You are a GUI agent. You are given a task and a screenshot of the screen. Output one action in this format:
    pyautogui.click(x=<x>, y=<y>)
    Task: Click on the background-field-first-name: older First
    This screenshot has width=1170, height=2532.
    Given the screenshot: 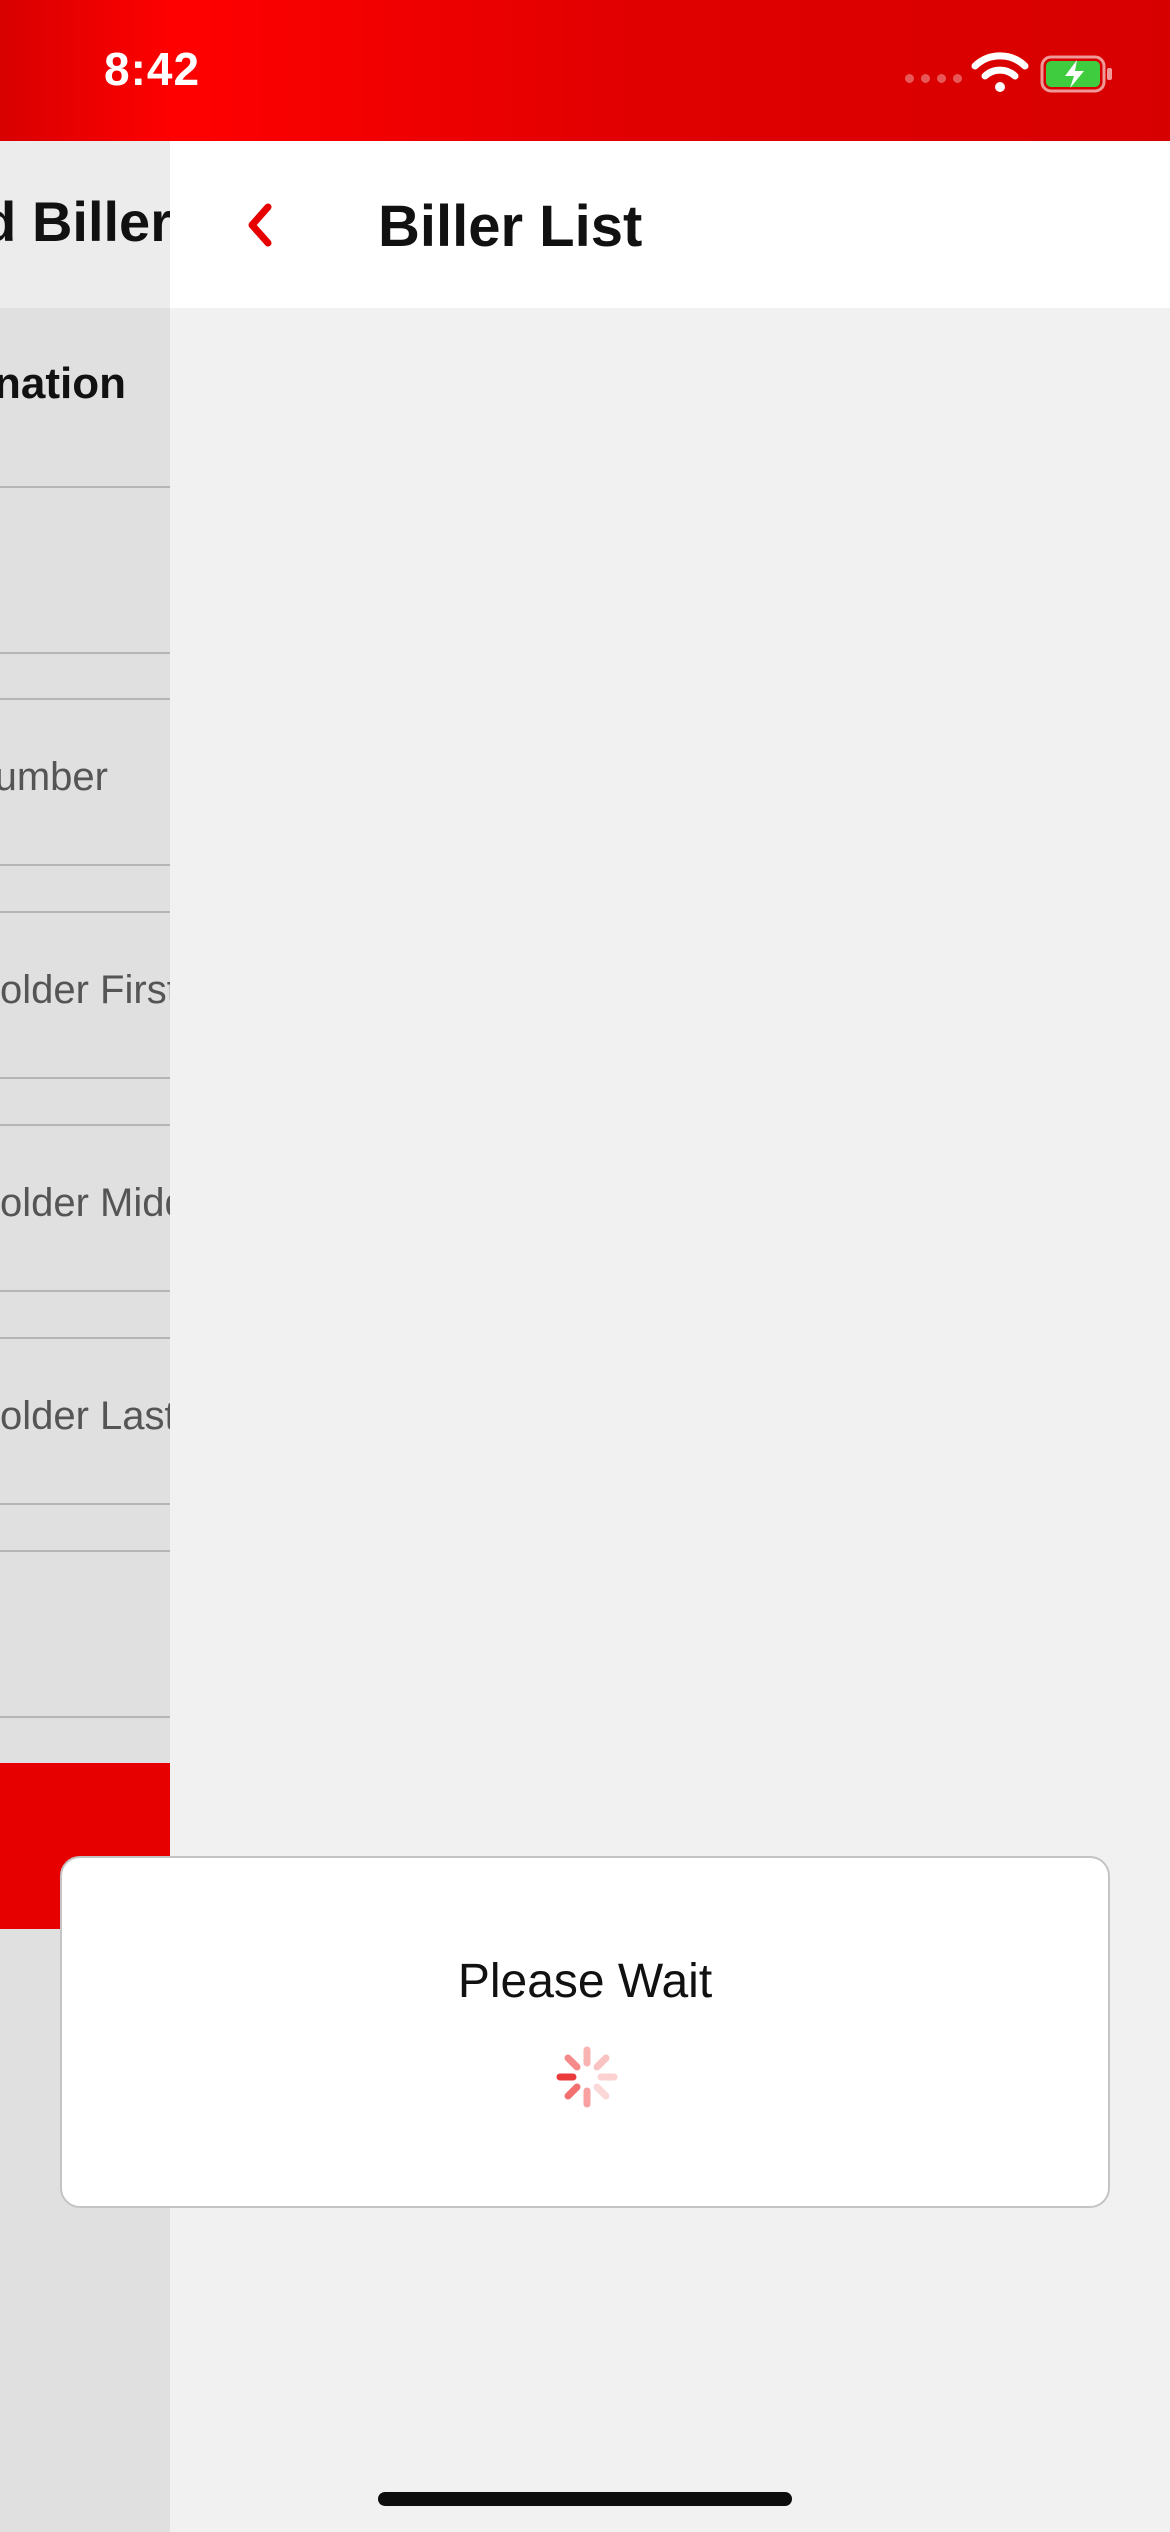 What is the action you would take?
    pyautogui.click(x=85, y=995)
    